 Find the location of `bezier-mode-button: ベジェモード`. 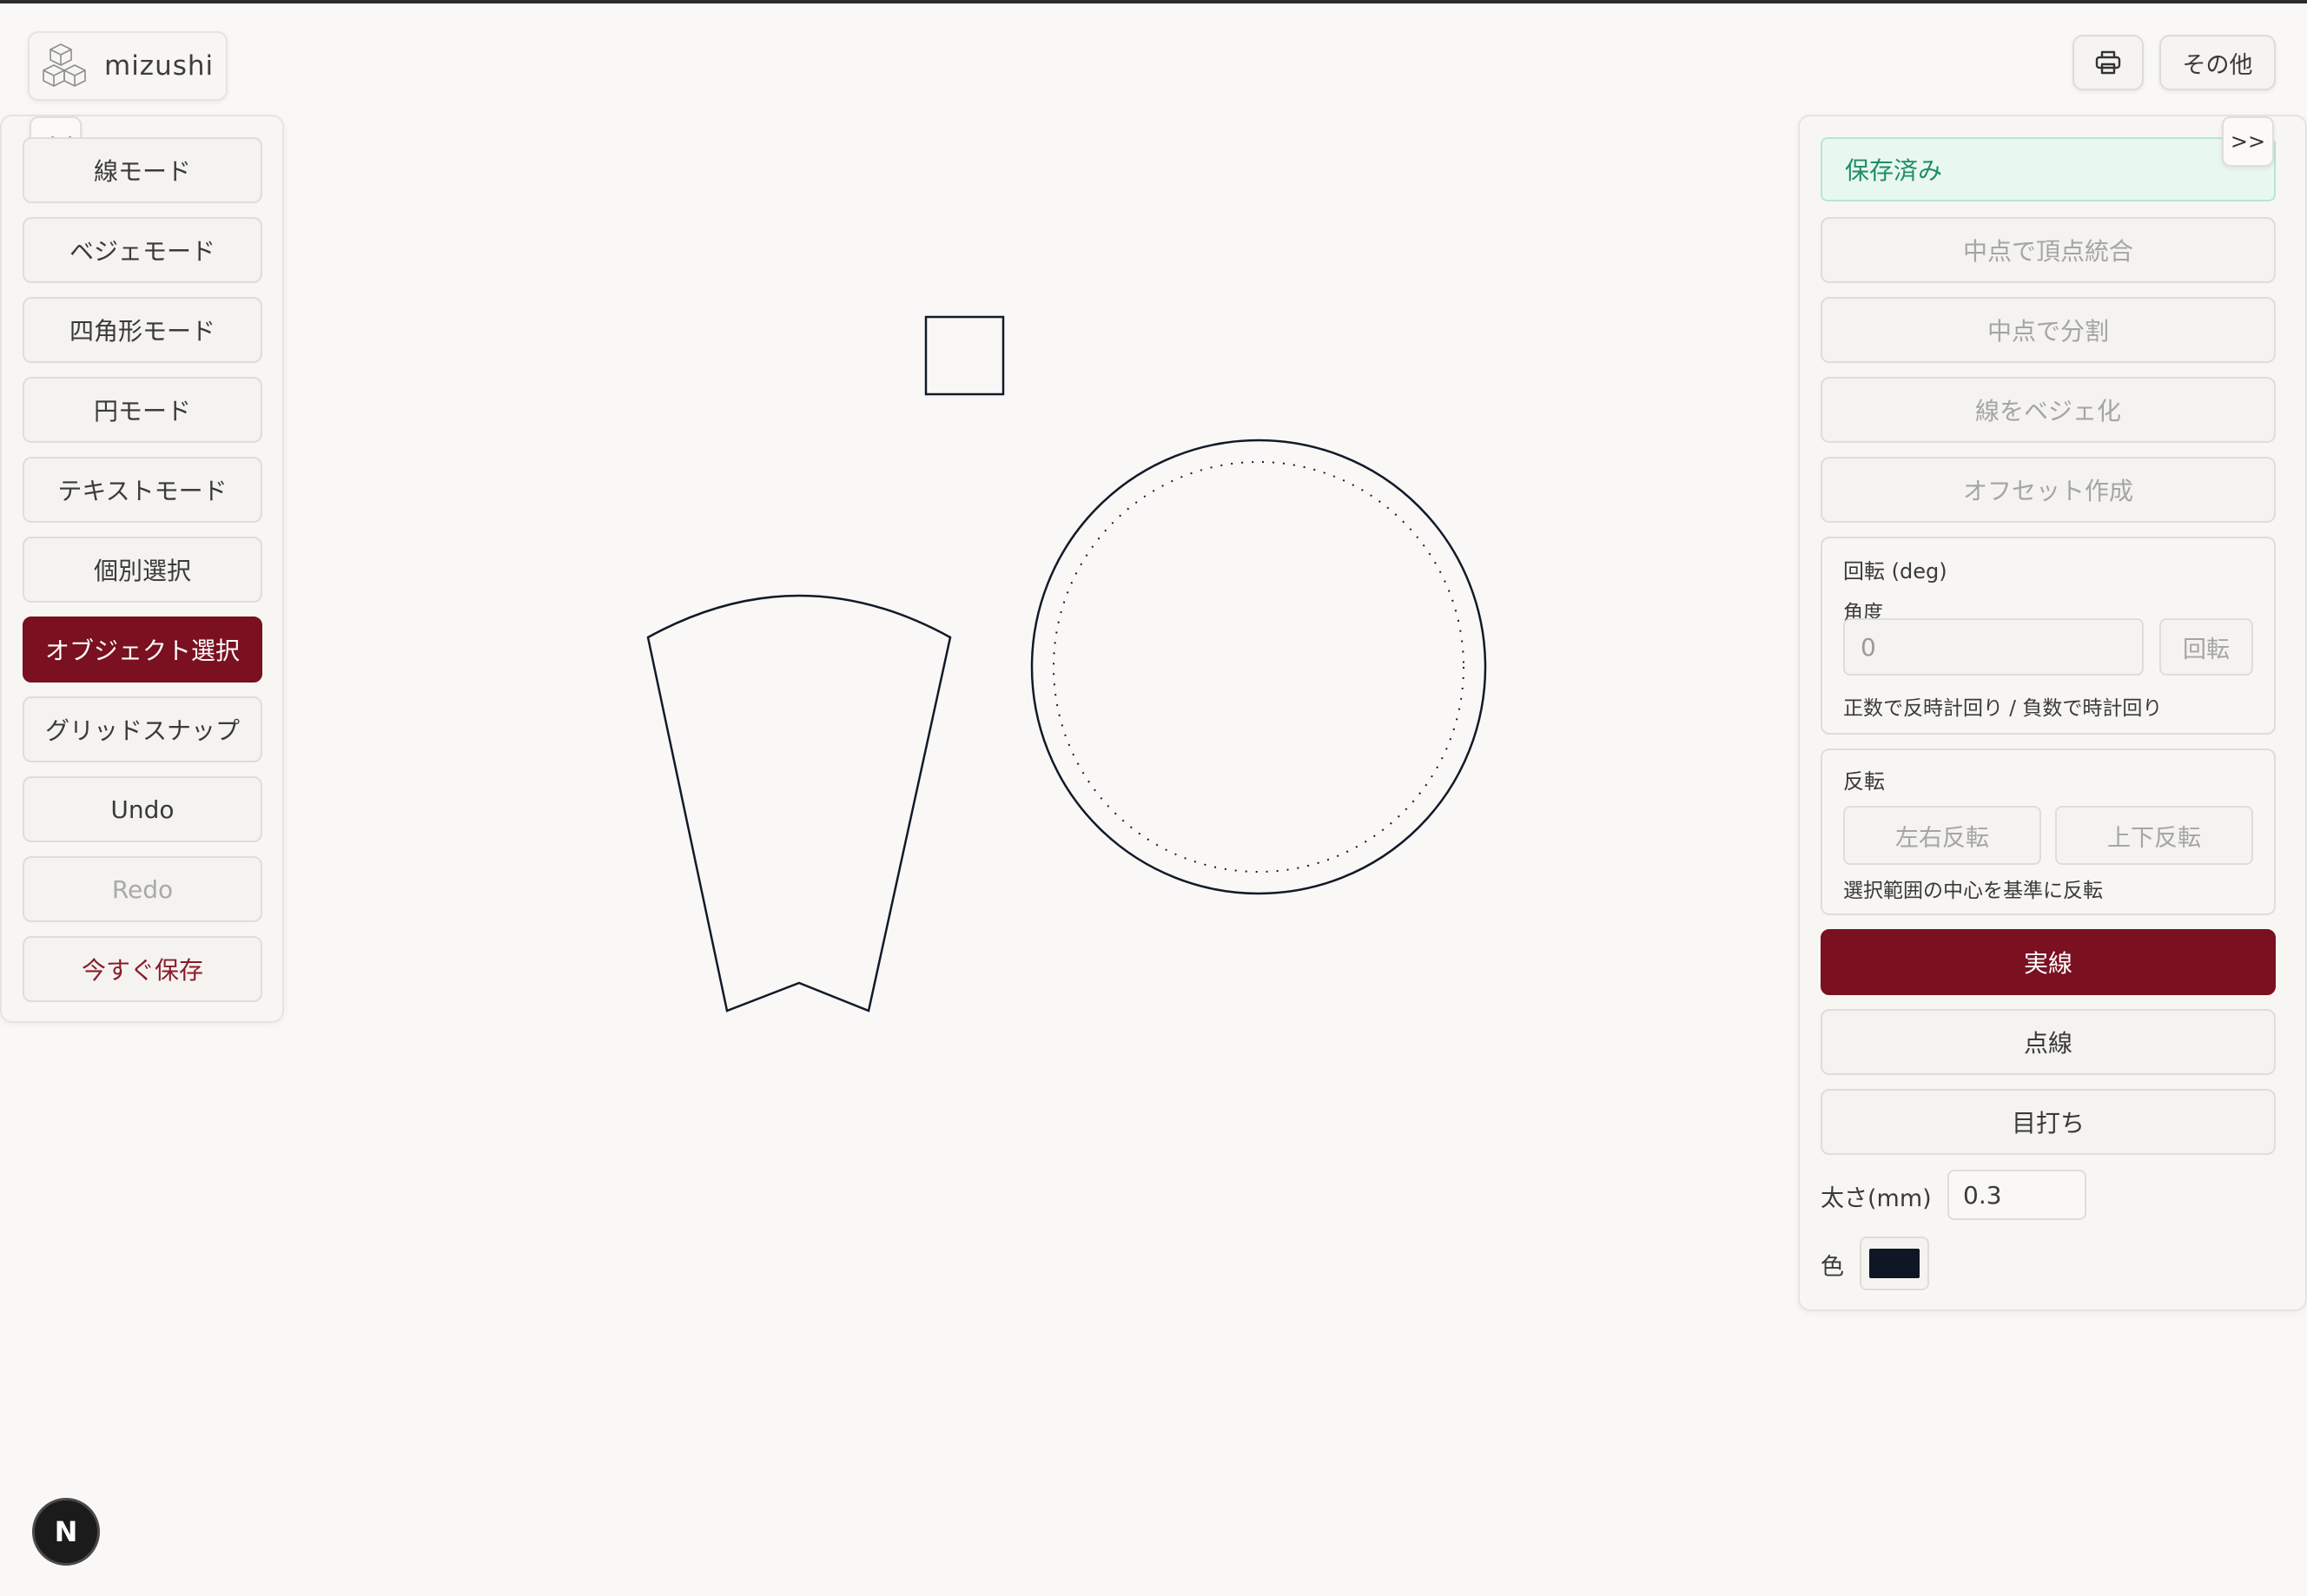

bezier-mode-button: ベジェモード is located at coordinates (142, 250).